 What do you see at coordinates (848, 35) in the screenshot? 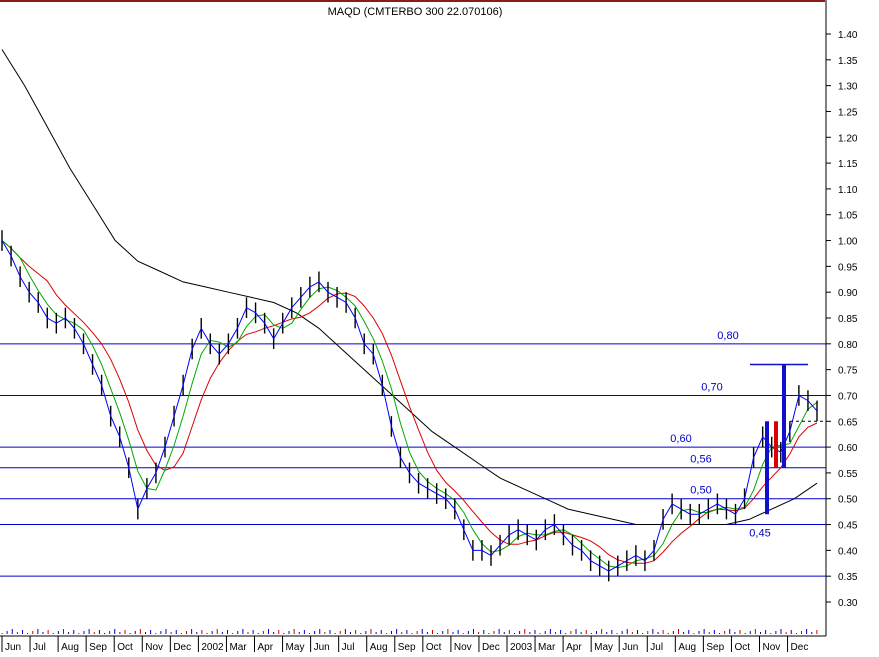
I see `y-tick-label: 1.40` at bounding box center [848, 35].